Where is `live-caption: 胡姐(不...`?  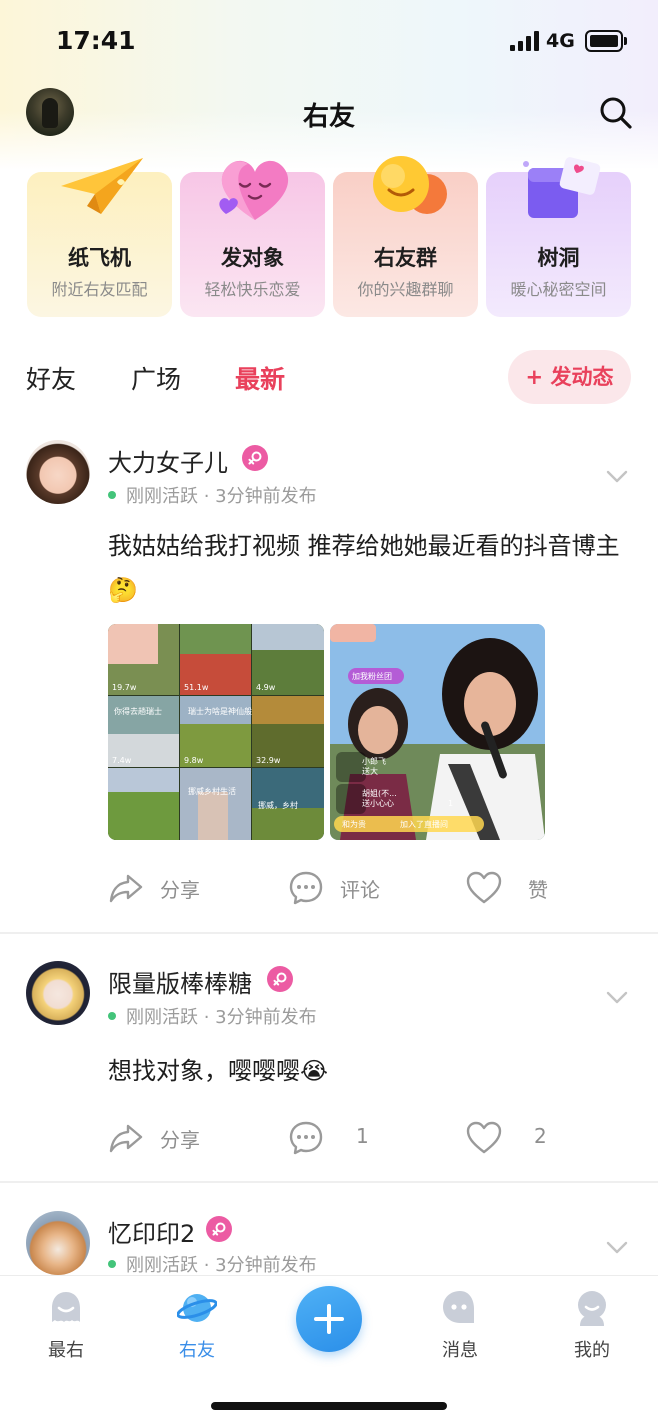 live-caption: 胡姐(不... is located at coordinates (379, 793).